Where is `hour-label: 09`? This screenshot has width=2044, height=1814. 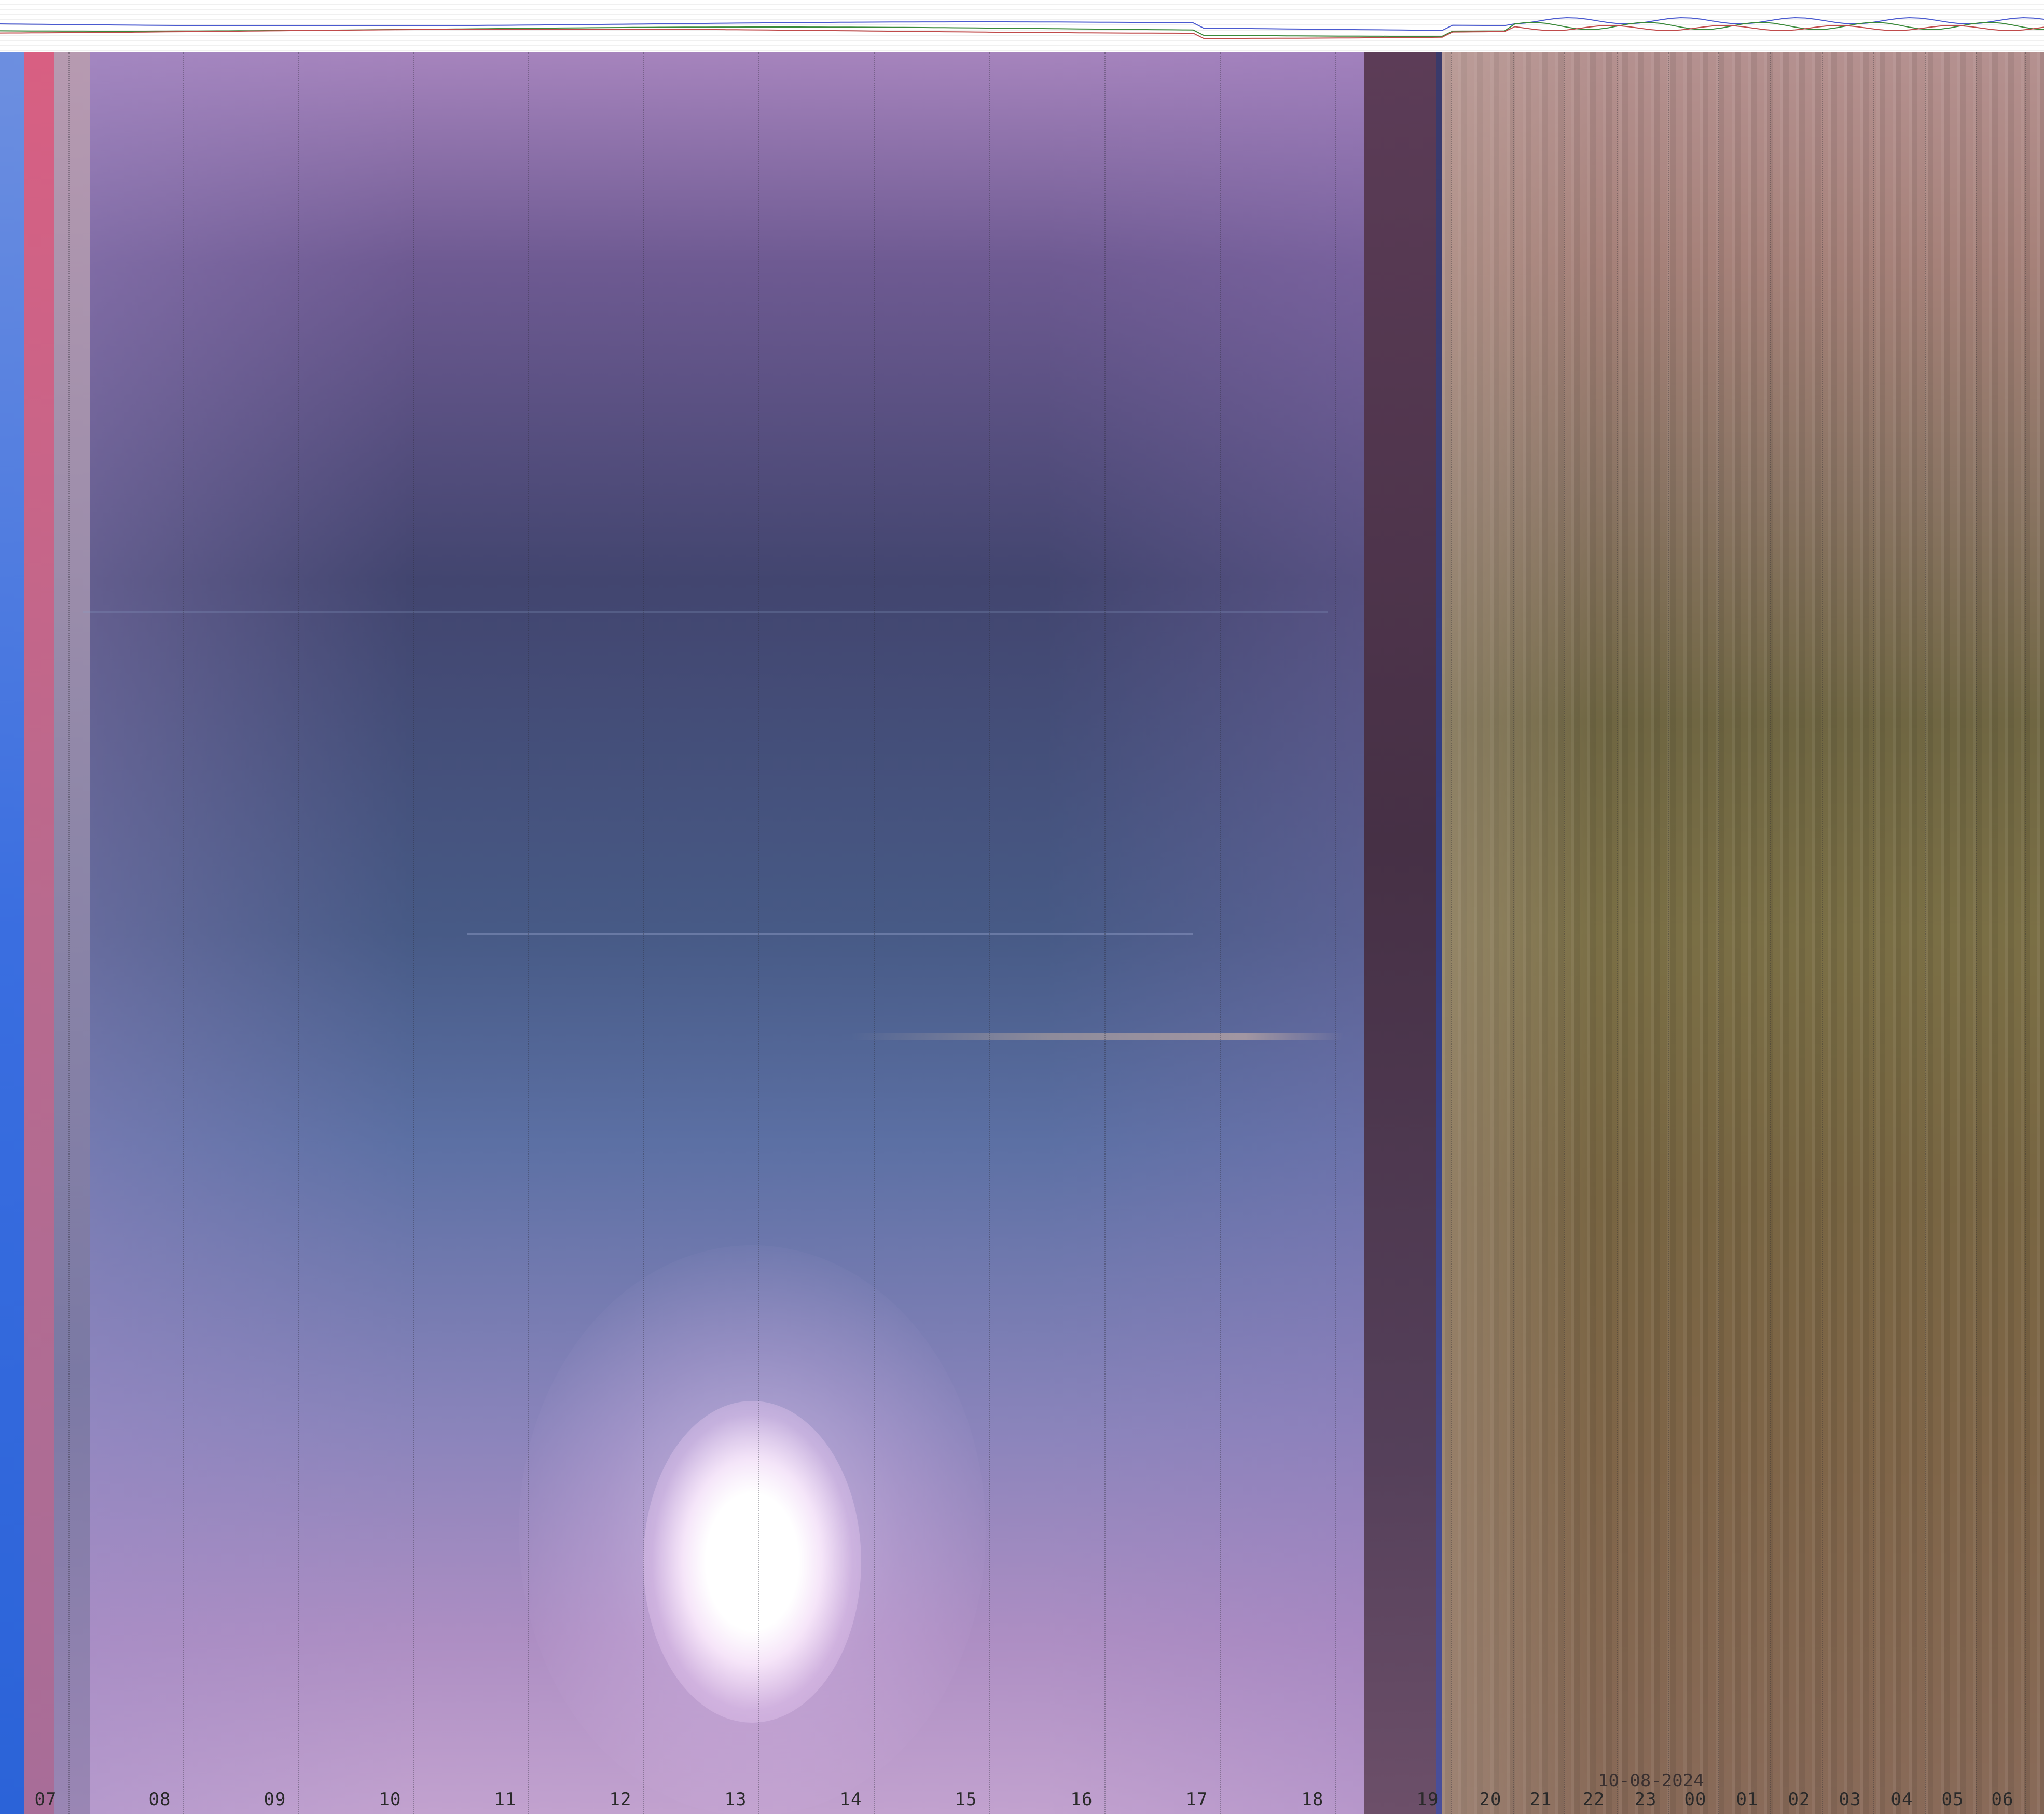
hour-label: 09 is located at coordinates (275, 1799).